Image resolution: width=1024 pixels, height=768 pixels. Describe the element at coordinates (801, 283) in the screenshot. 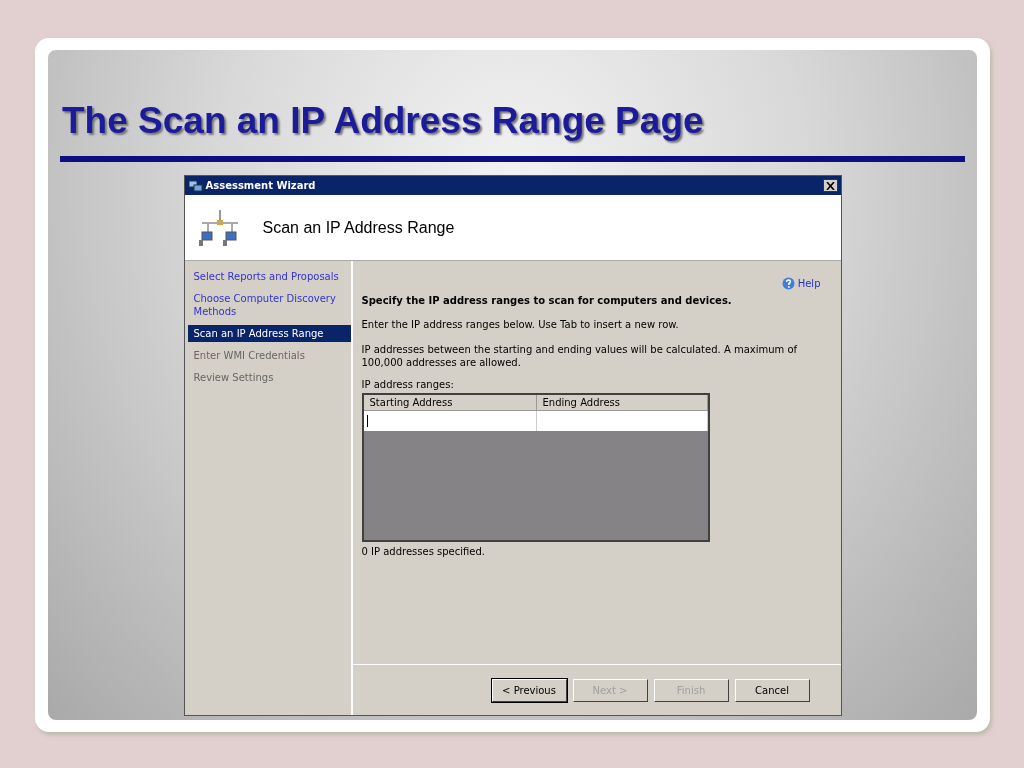

I see `help-link: Help` at that location.